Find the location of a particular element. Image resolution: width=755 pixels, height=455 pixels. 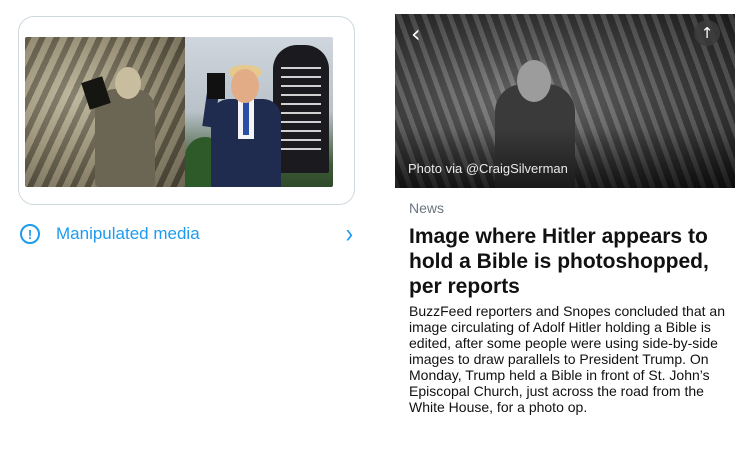

church-sign-text is located at coordinates (301, 112).